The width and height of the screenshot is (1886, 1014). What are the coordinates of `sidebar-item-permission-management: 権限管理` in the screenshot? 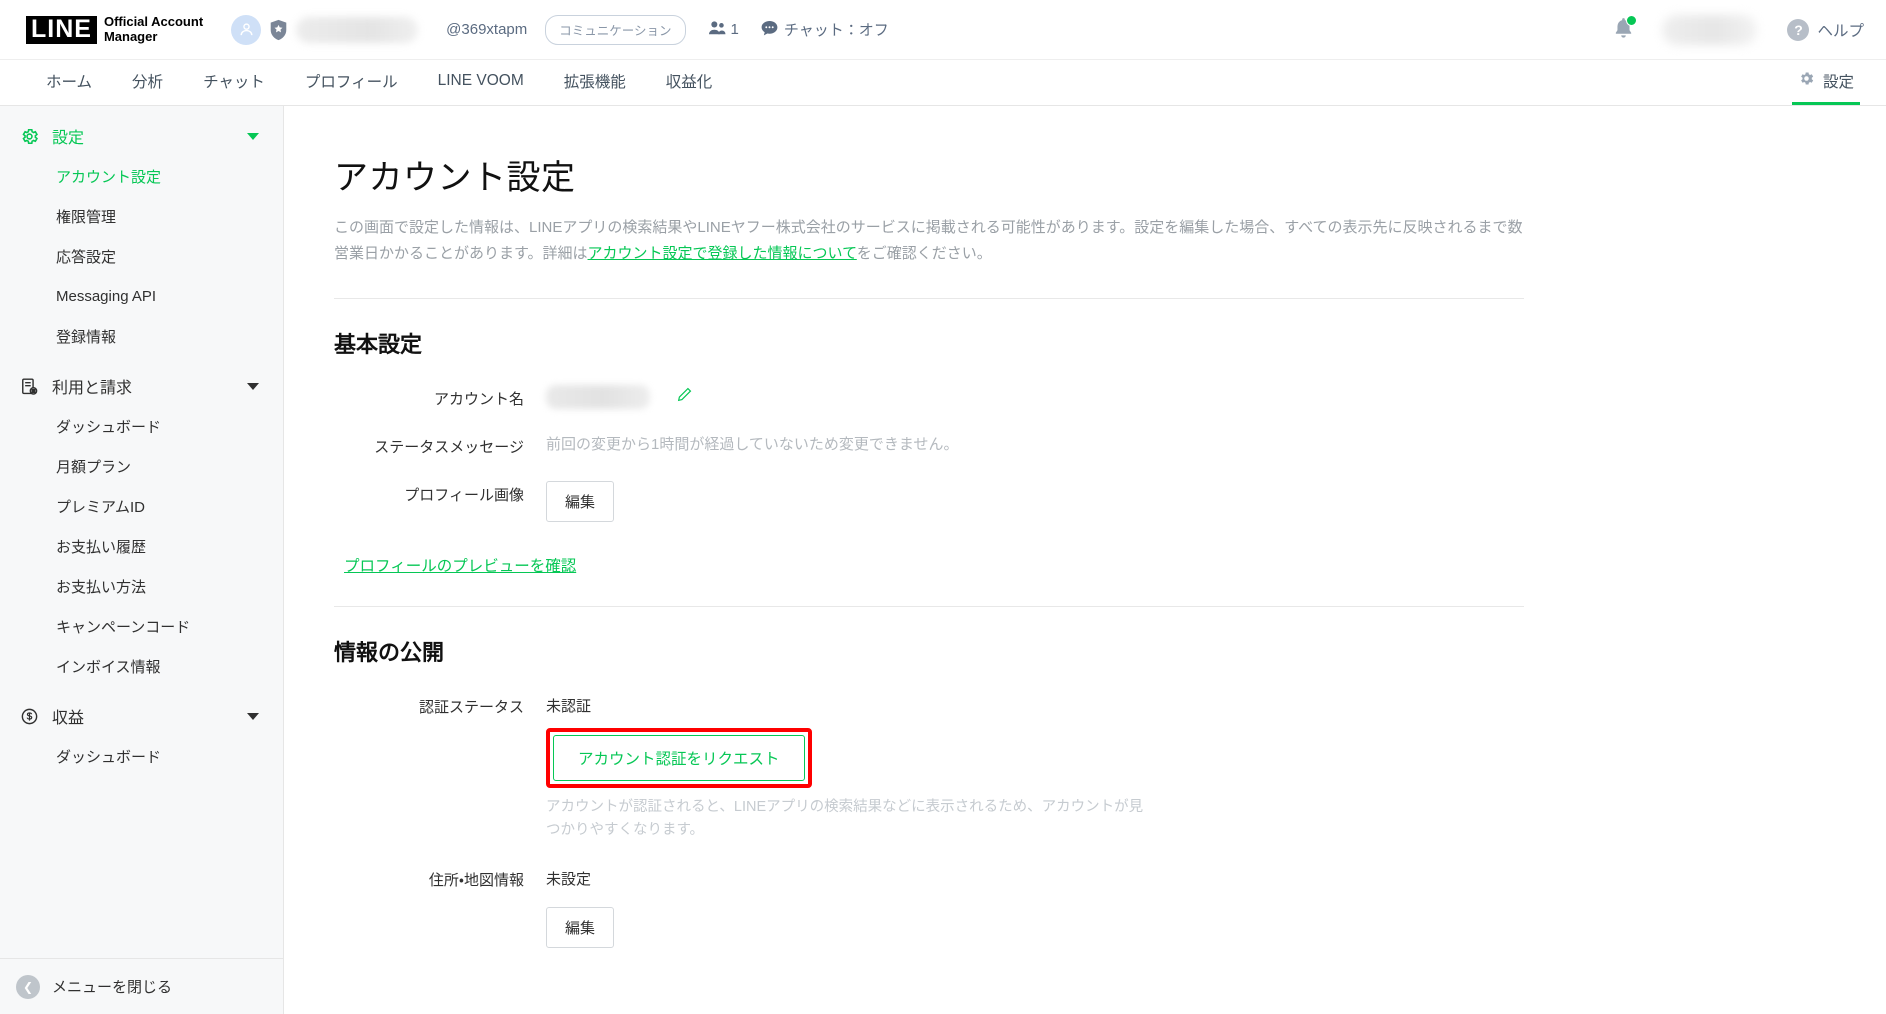 It's located at (141, 216).